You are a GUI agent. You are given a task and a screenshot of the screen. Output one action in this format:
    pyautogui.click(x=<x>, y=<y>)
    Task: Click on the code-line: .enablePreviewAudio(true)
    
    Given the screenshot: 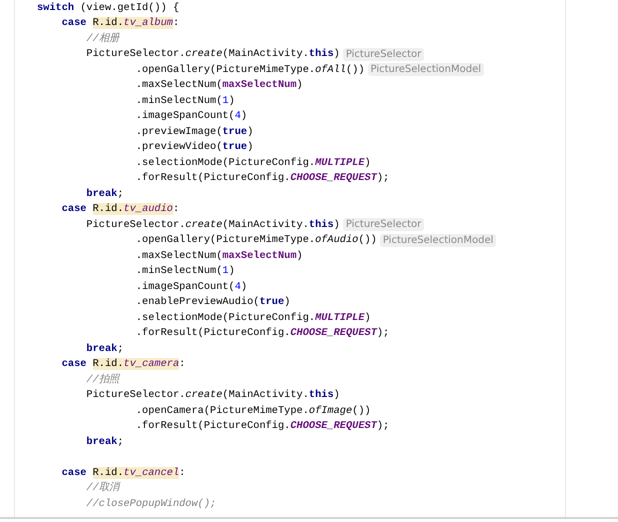 What is the action you would take?
    pyautogui.click(x=212, y=302)
    